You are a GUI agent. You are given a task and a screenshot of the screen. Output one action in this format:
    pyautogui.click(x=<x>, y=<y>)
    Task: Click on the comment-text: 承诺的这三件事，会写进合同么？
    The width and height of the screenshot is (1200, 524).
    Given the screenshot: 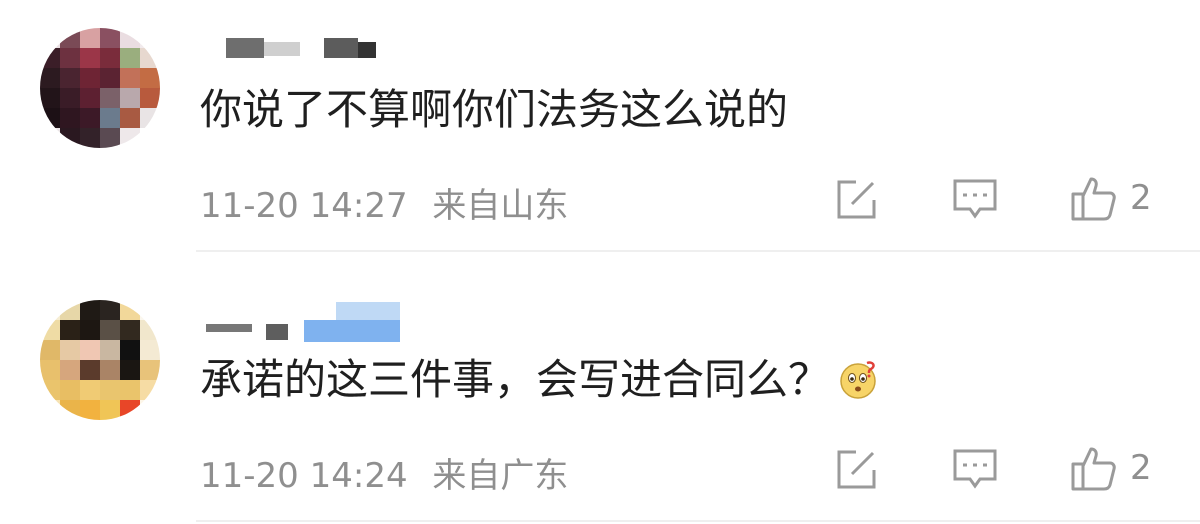 What is the action you would take?
    pyautogui.click(x=539, y=380)
    